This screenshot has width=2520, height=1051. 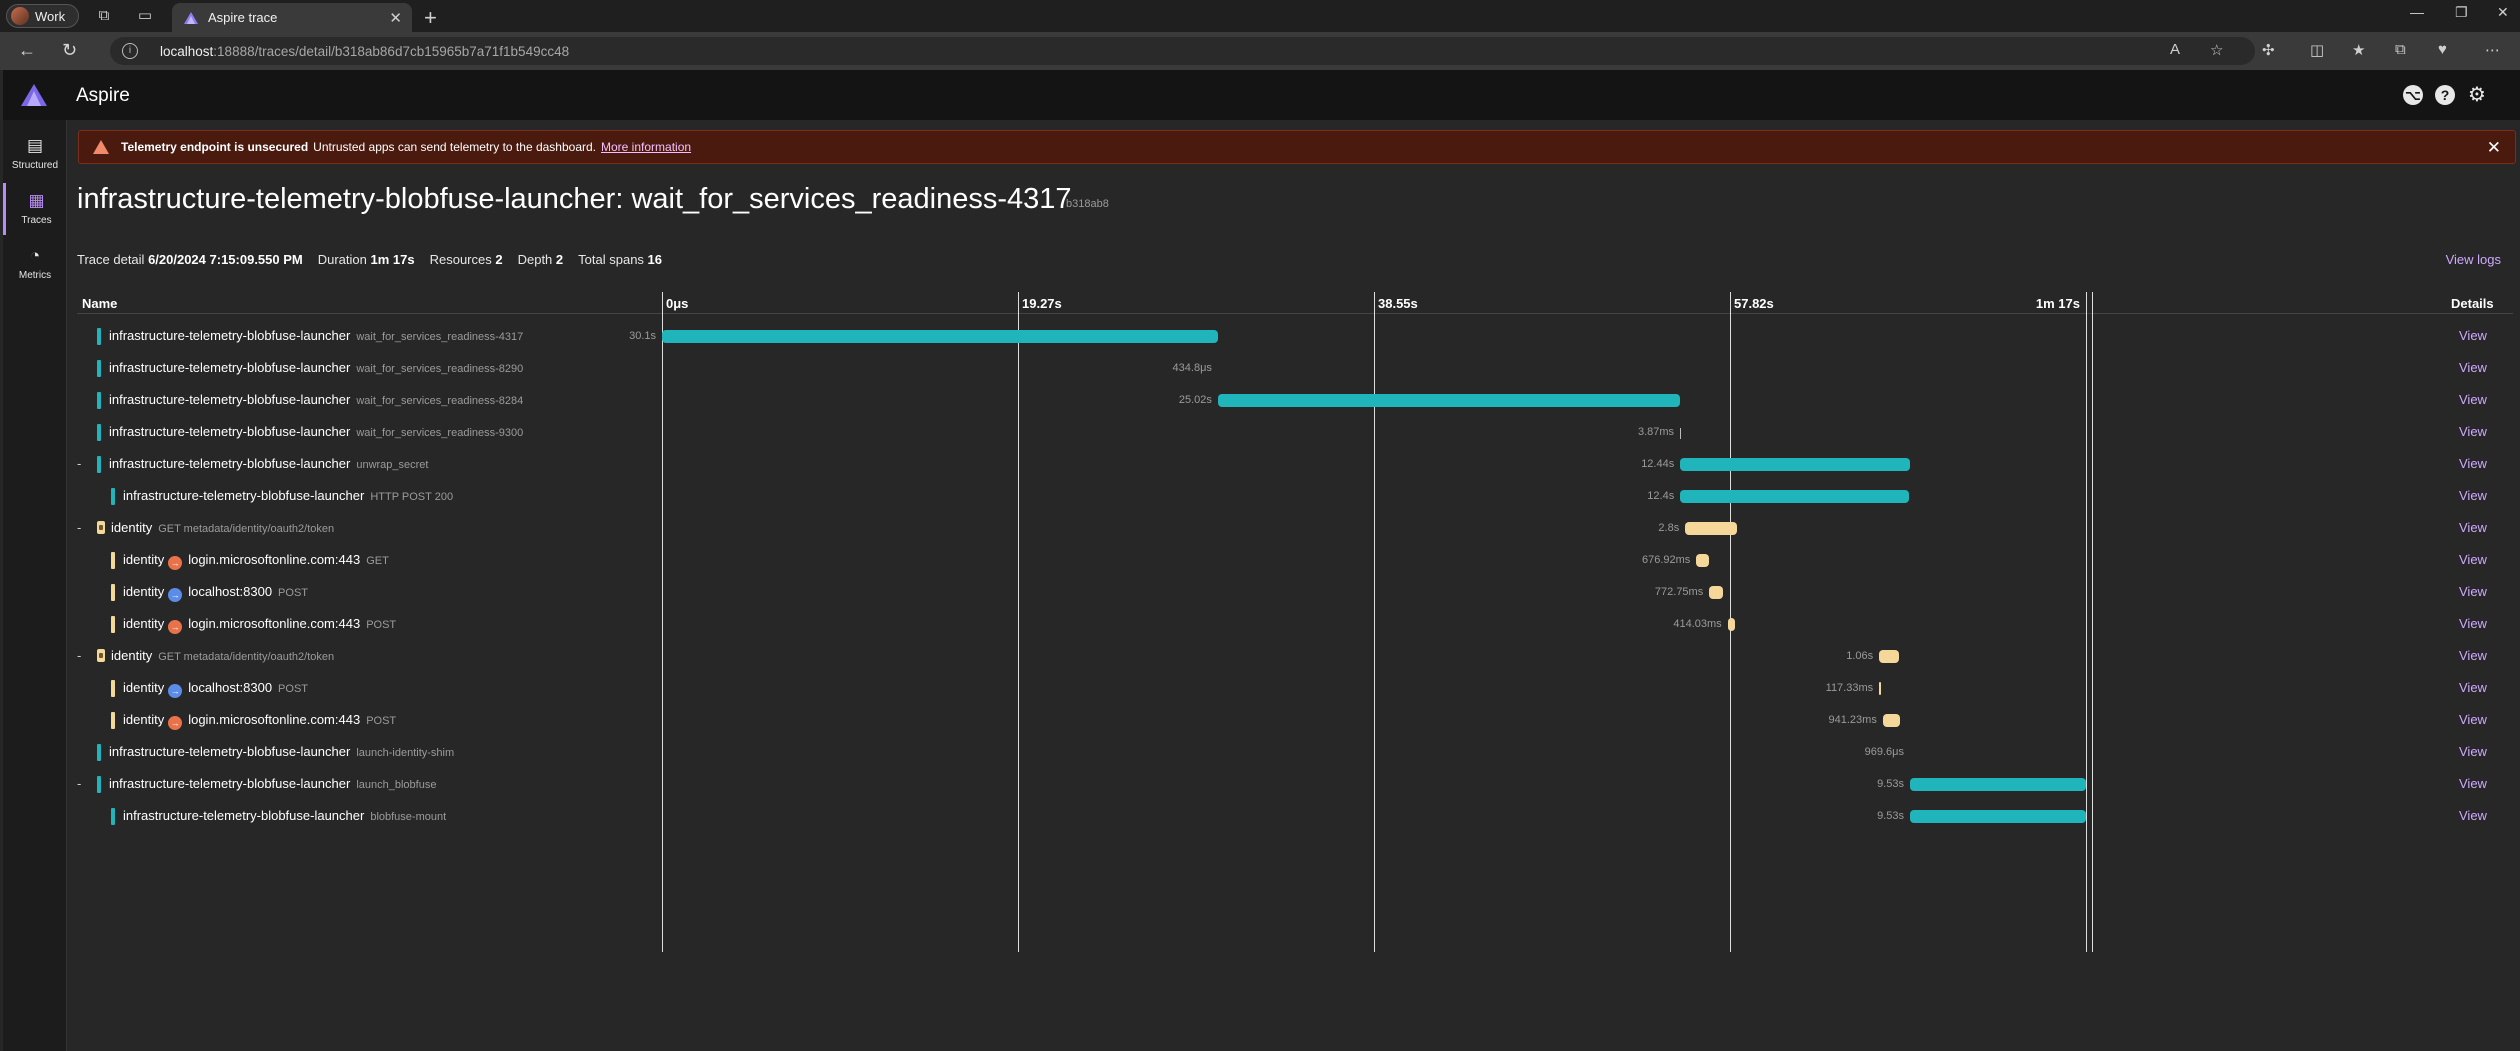 I want to click on maximize-icon: ❐, so click(x=2461, y=12).